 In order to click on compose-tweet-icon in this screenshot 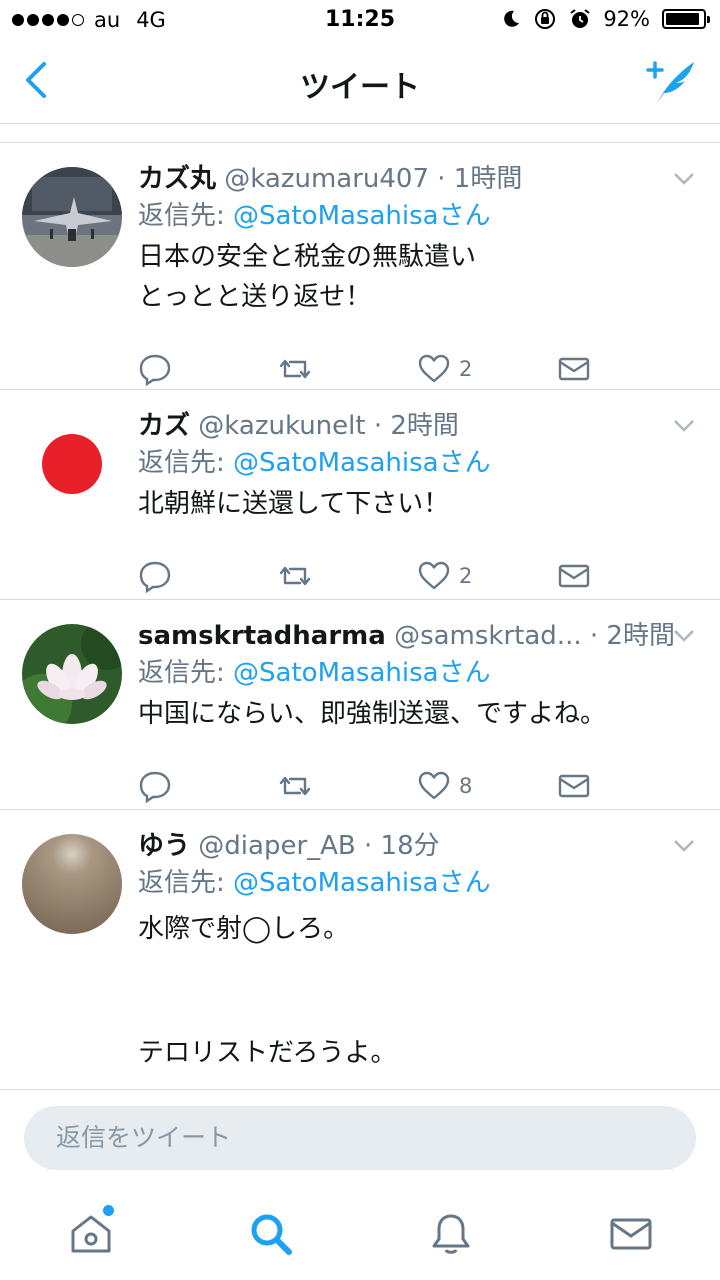, I will do `click(672, 81)`.